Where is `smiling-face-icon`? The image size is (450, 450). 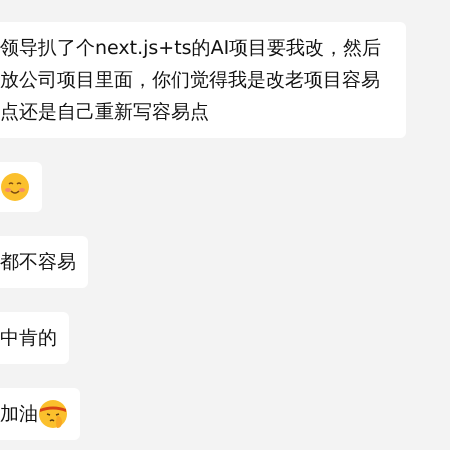 smiling-face-icon is located at coordinates (15, 187).